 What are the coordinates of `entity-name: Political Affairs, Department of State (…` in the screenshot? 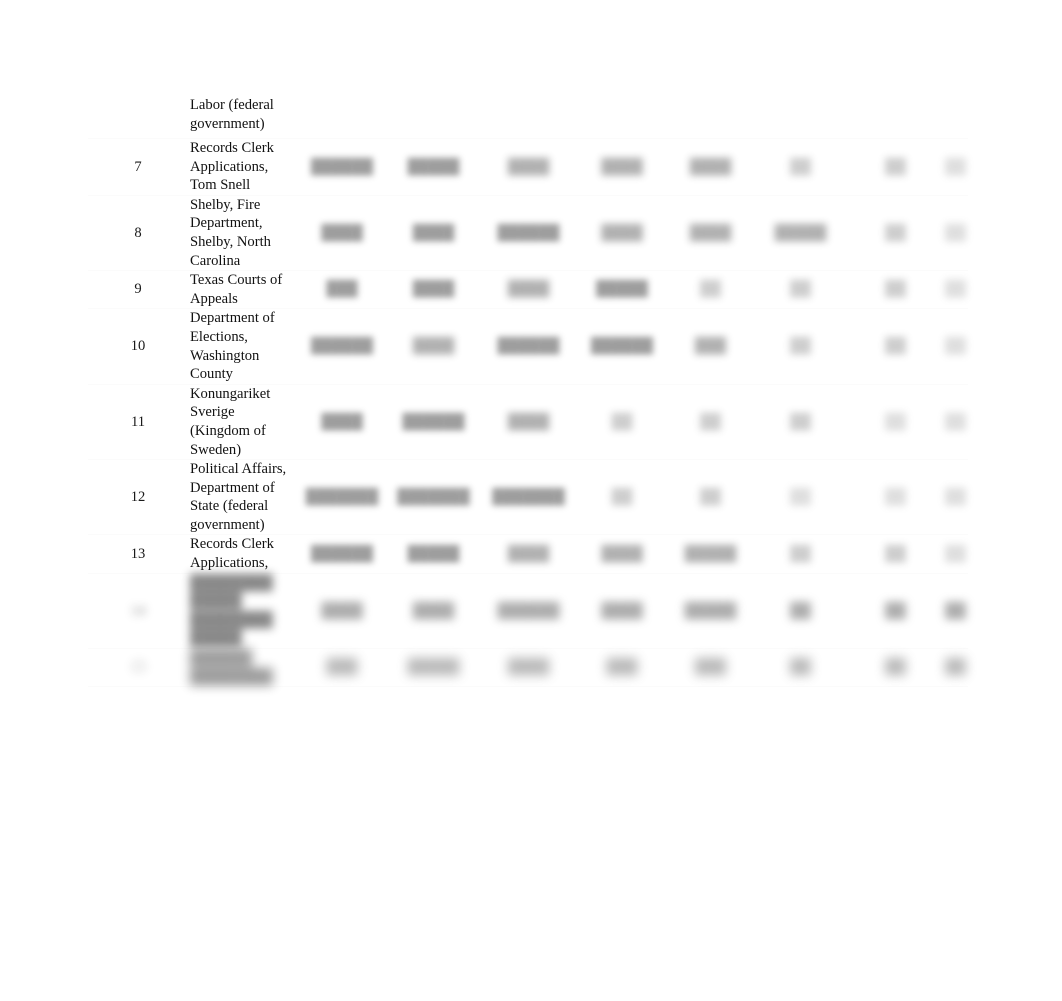 It's located at (243, 497).